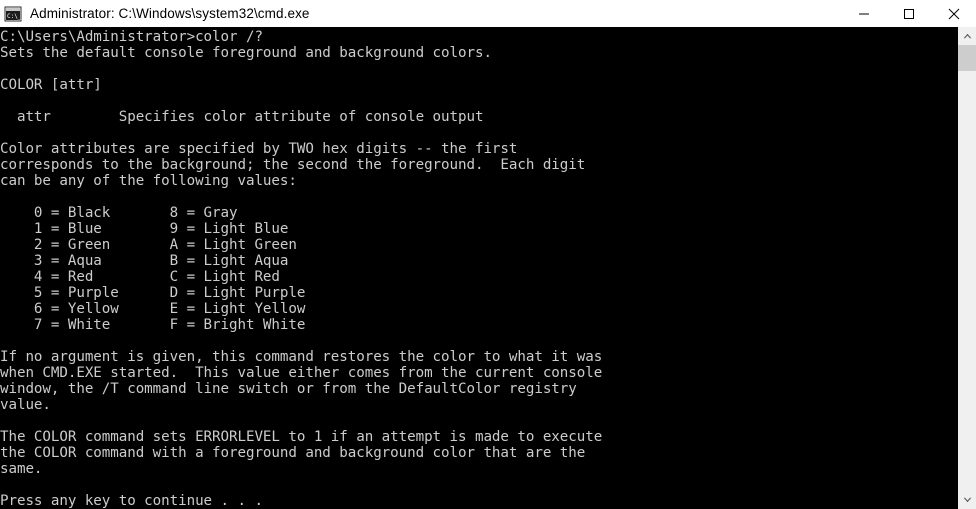  Describe the element at coordinates (967, 58) in the screenshot. I see `scroll-thumb` at that location.